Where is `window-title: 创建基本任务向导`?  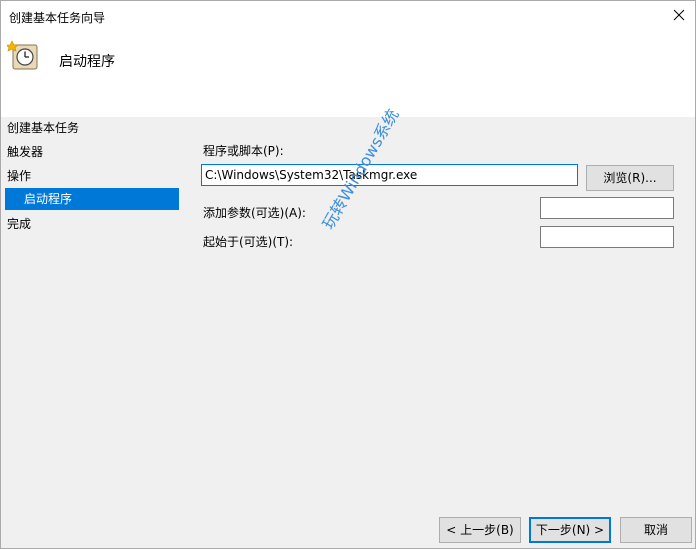
window-title: 创建基本任务向导 is located at coordinates (57, 18).